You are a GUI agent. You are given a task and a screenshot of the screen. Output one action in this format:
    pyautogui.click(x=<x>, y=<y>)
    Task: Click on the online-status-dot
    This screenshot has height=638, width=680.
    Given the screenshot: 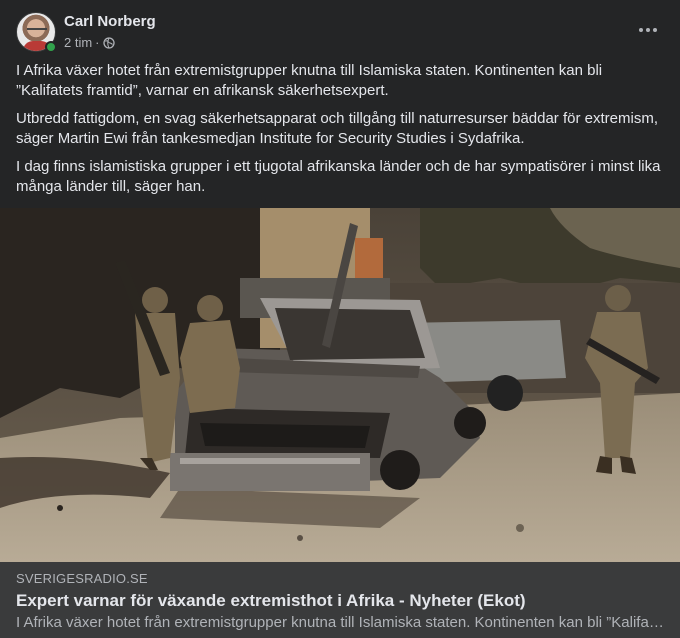 What is the action you would take?
    pyautogui.click(x=51, y=47)
    